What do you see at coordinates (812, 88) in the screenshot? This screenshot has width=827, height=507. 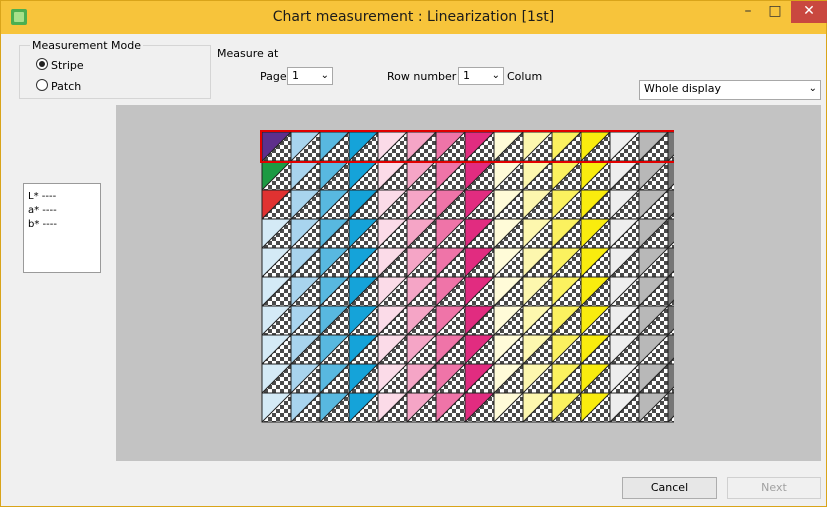 I see `chevron-down-icon: ⌄` at bounding box center [812, 88].